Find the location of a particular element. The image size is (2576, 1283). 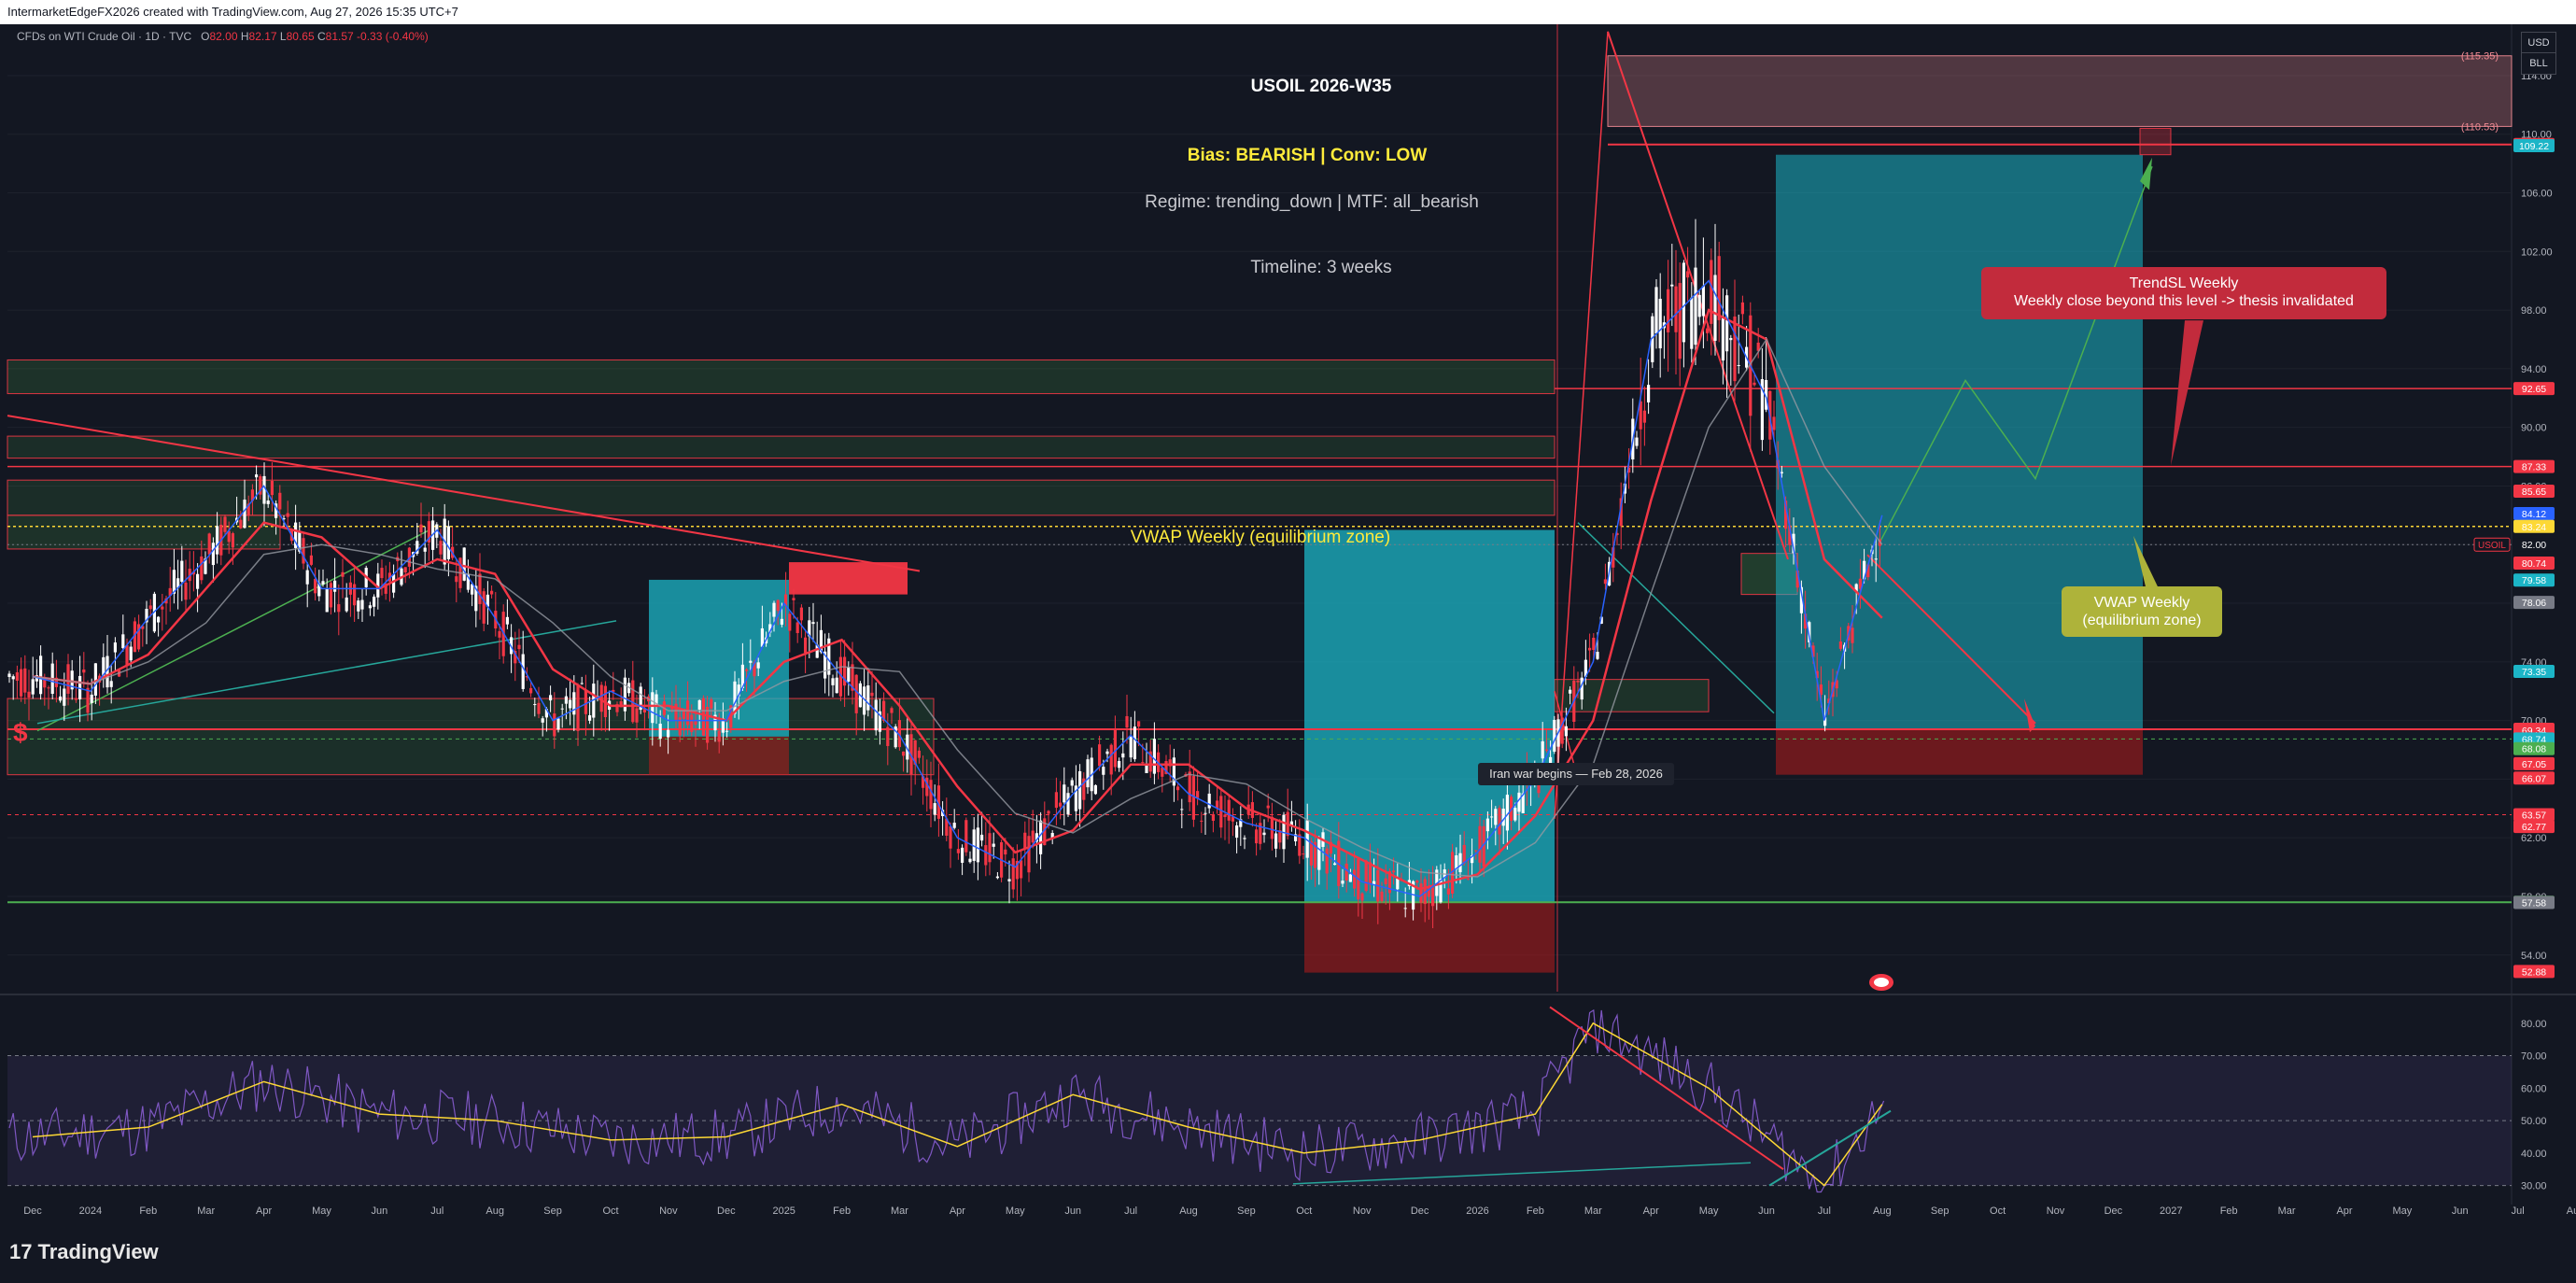

time-tick-label: Dec is located at coordinates (32, 1211).